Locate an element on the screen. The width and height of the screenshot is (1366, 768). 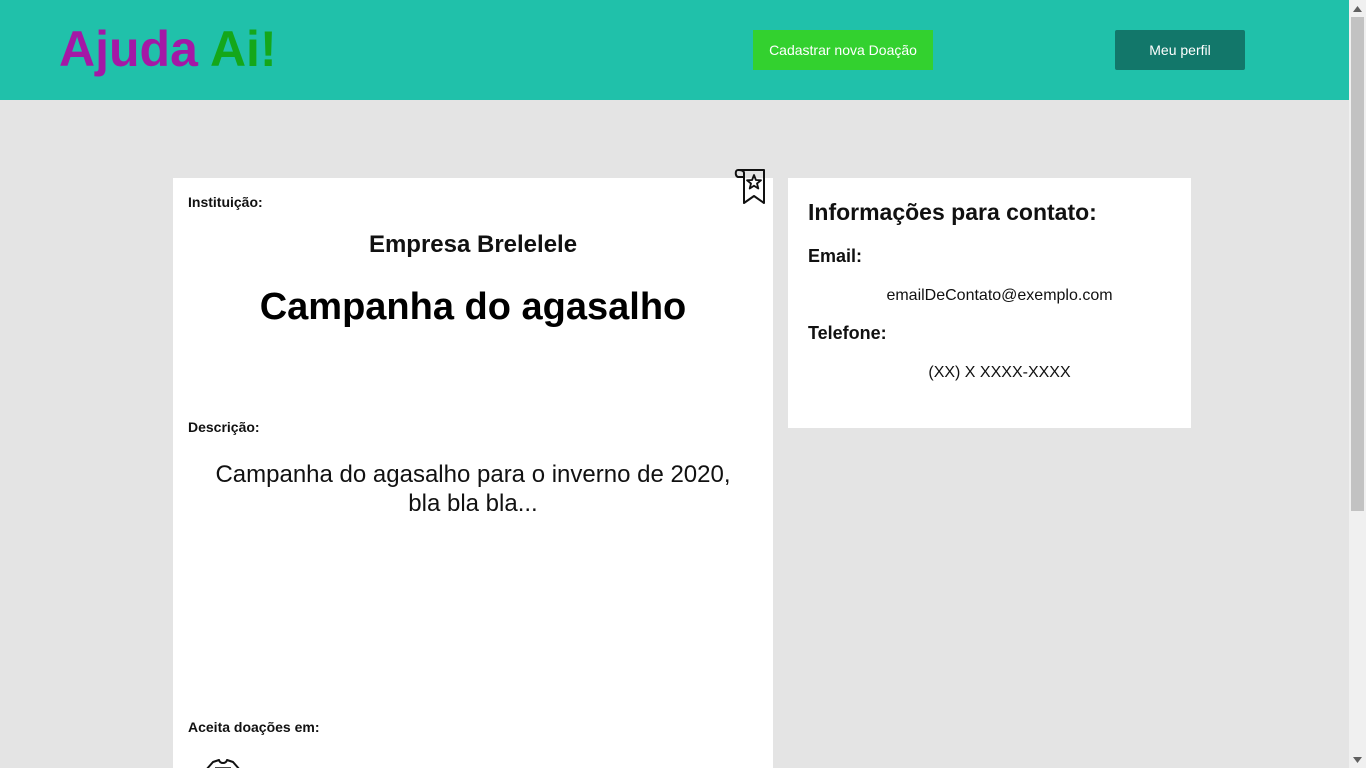
scroll-thumb is located at coordinates (1357, 264).